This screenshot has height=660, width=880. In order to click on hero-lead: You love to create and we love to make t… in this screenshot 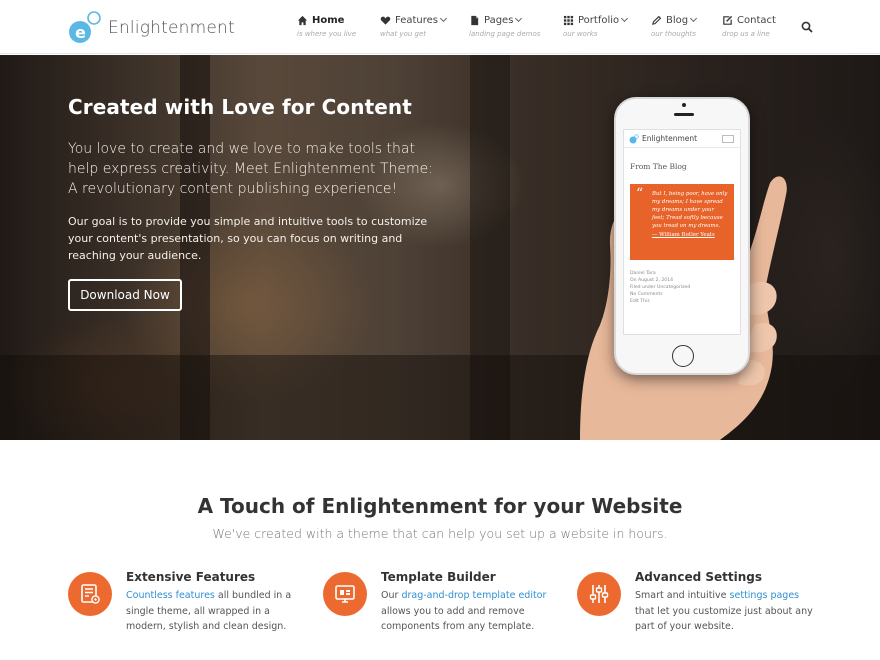, I will do `click(250, 169)`.